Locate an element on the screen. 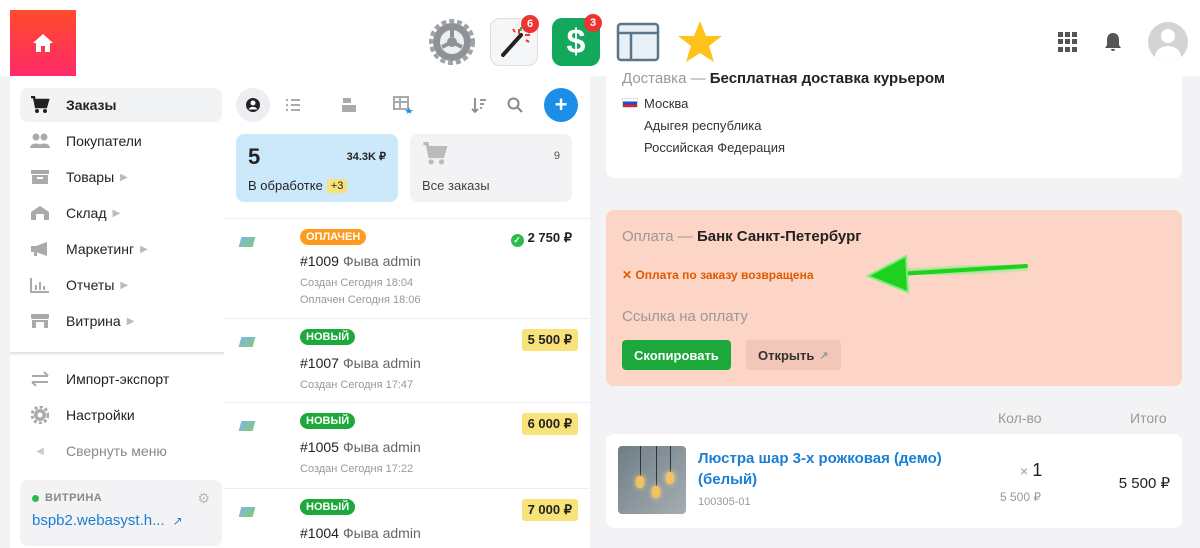 The height and width of the screenshot is (548, 1200). plus-icon: + is located at coordinates (561, 104).